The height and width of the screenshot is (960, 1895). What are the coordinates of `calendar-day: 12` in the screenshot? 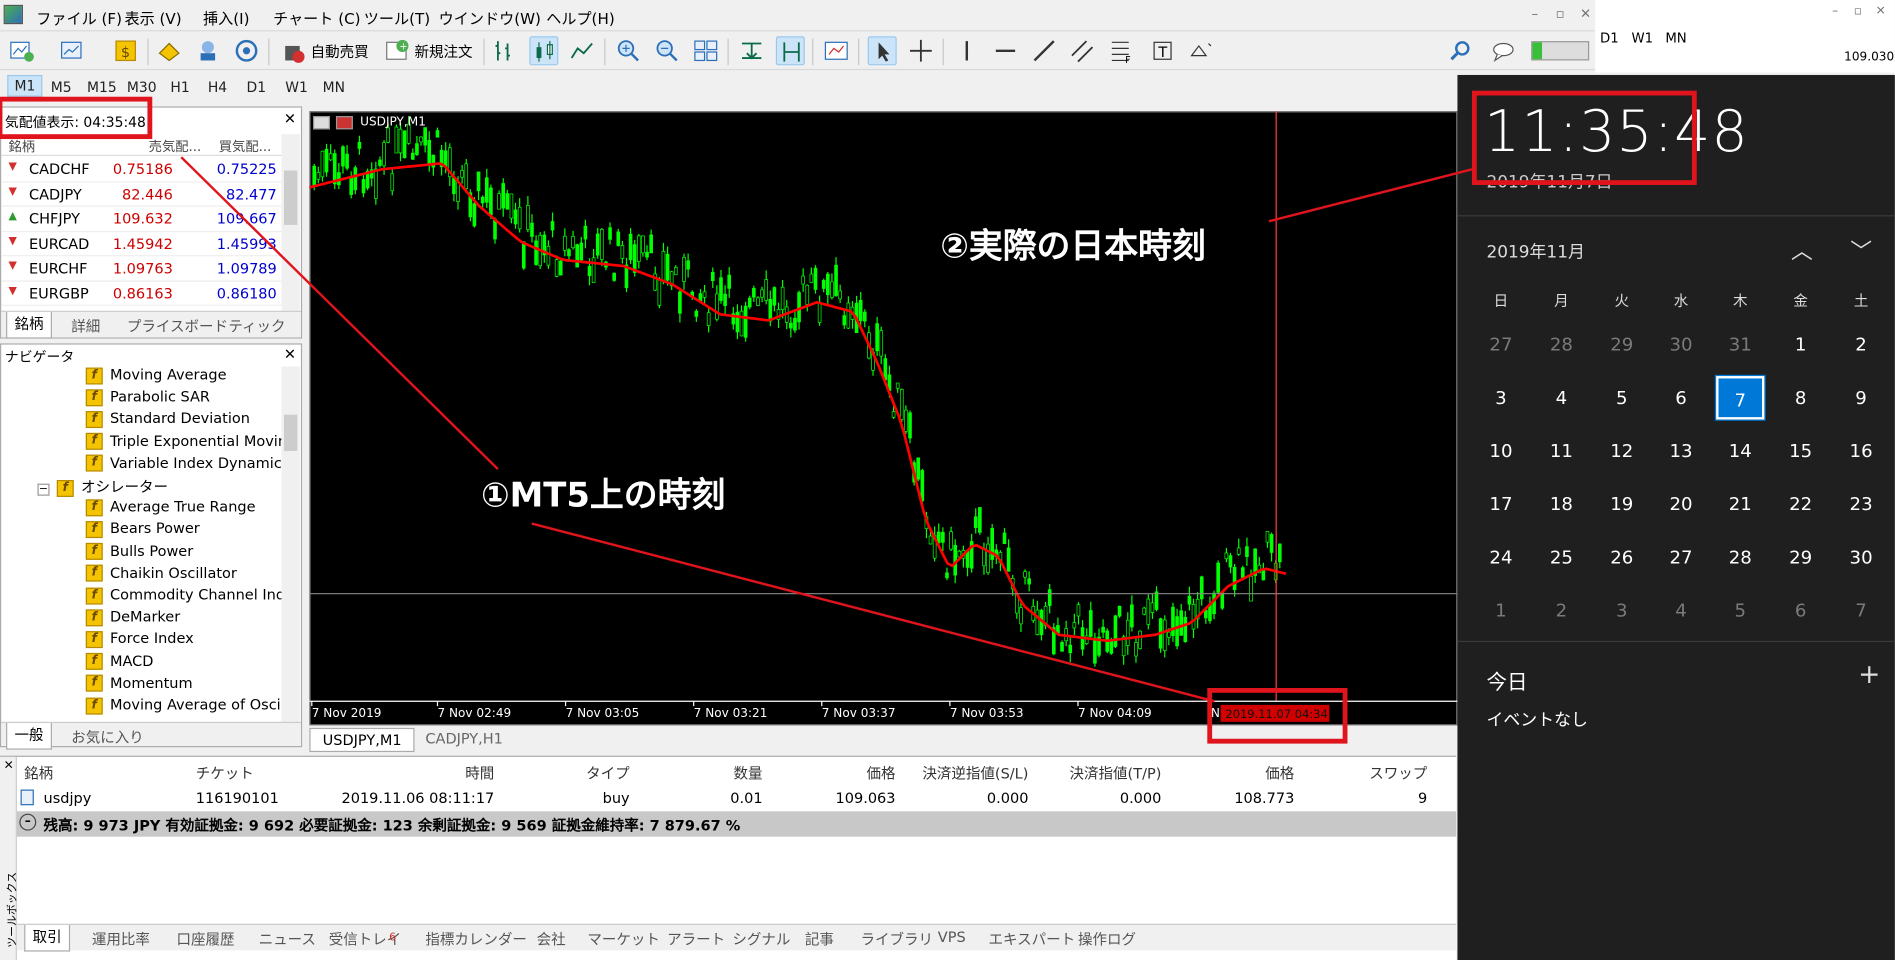 It's located at (1622, 451).